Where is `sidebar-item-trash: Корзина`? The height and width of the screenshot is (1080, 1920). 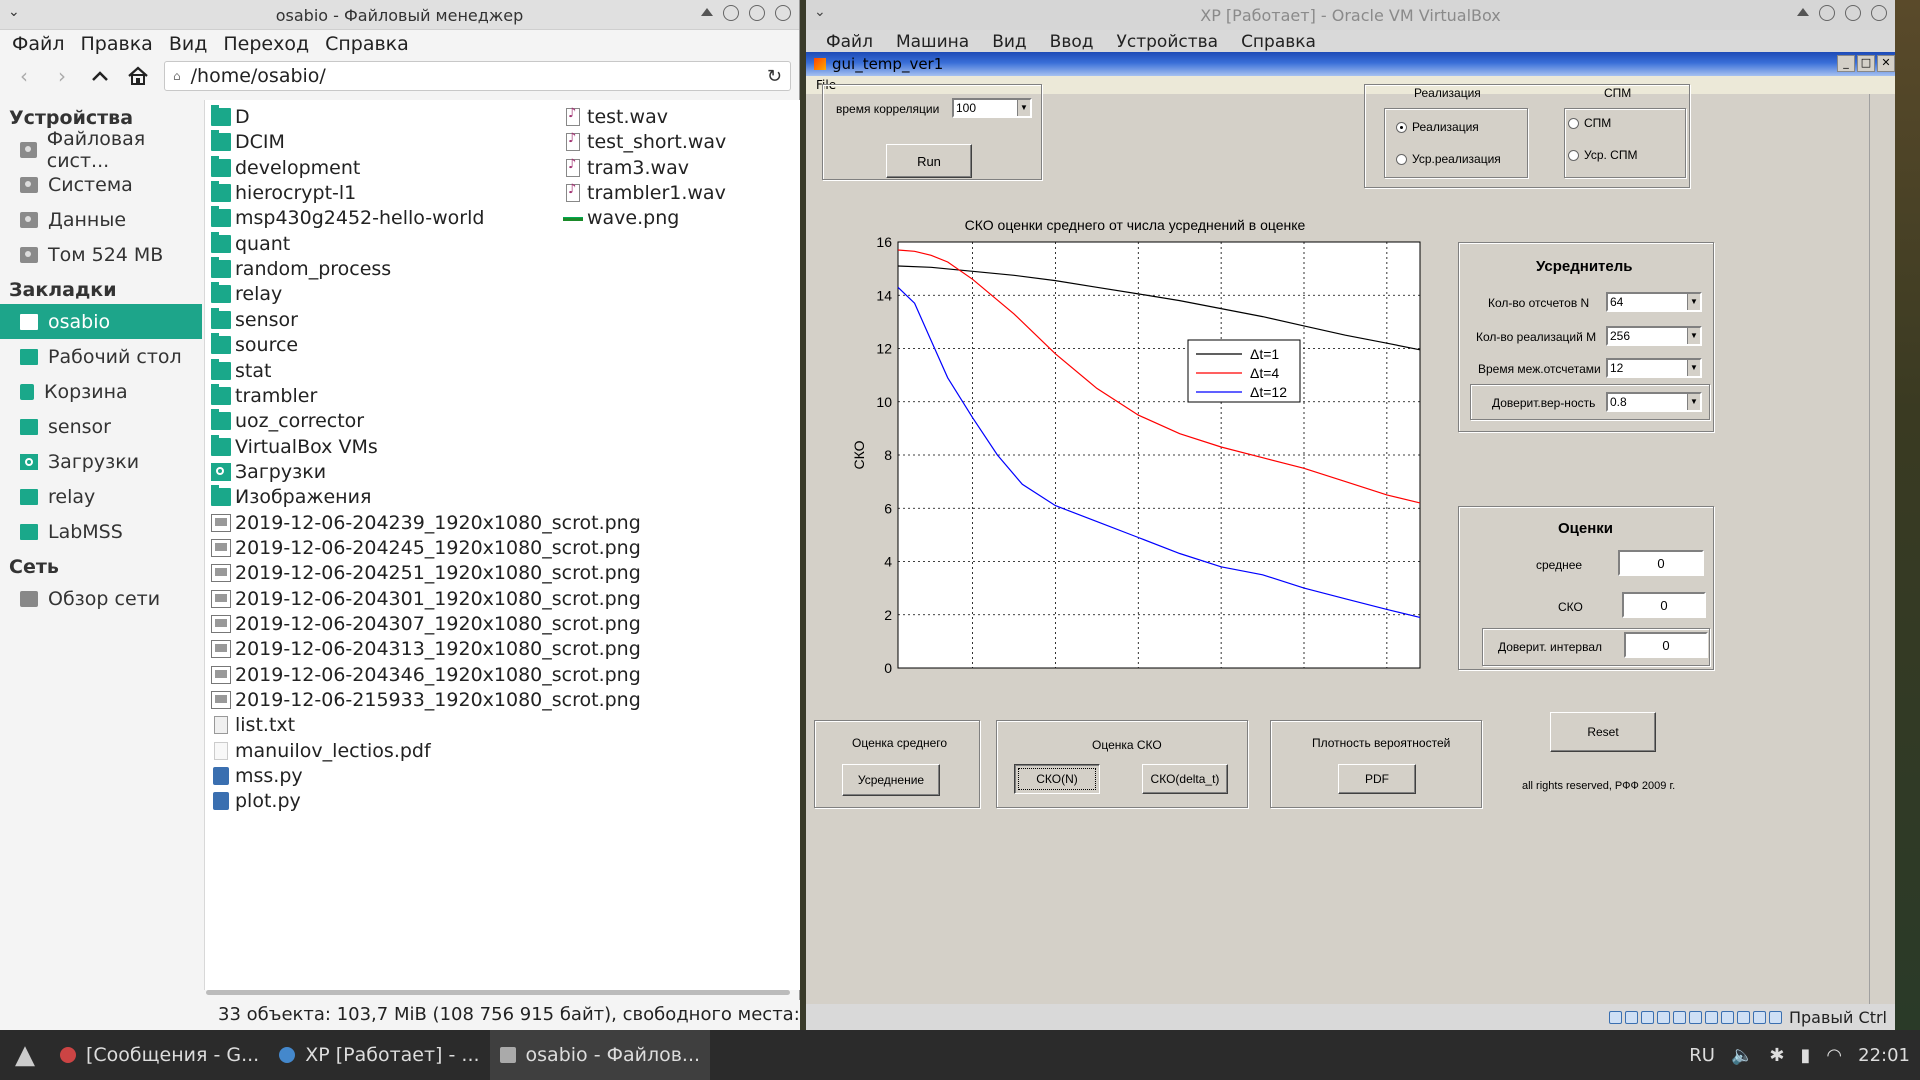
sidebar-item-trash: Корзина is located at coordinates (101, 391).